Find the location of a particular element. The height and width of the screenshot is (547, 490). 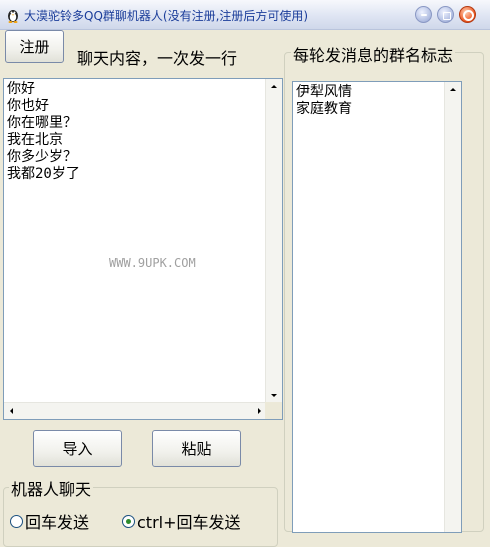

radio-enter-send-label: 回车发送 is located at coordinates (57, 522).